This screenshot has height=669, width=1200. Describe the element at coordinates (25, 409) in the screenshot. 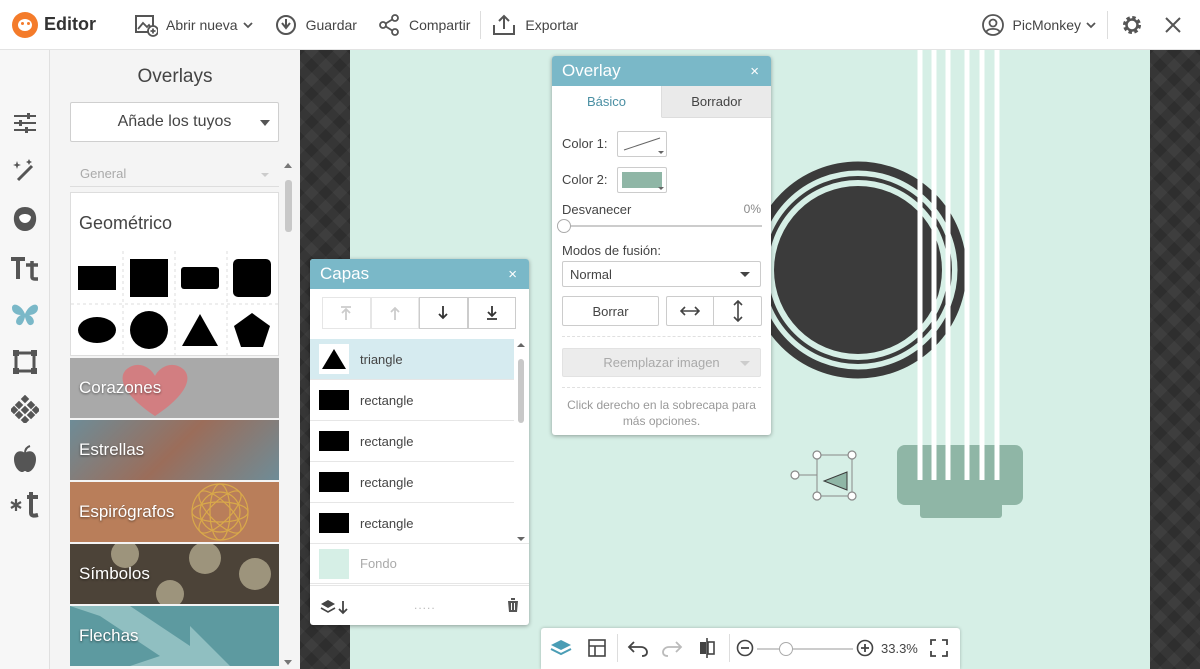

I see `rail-textures` at that location.